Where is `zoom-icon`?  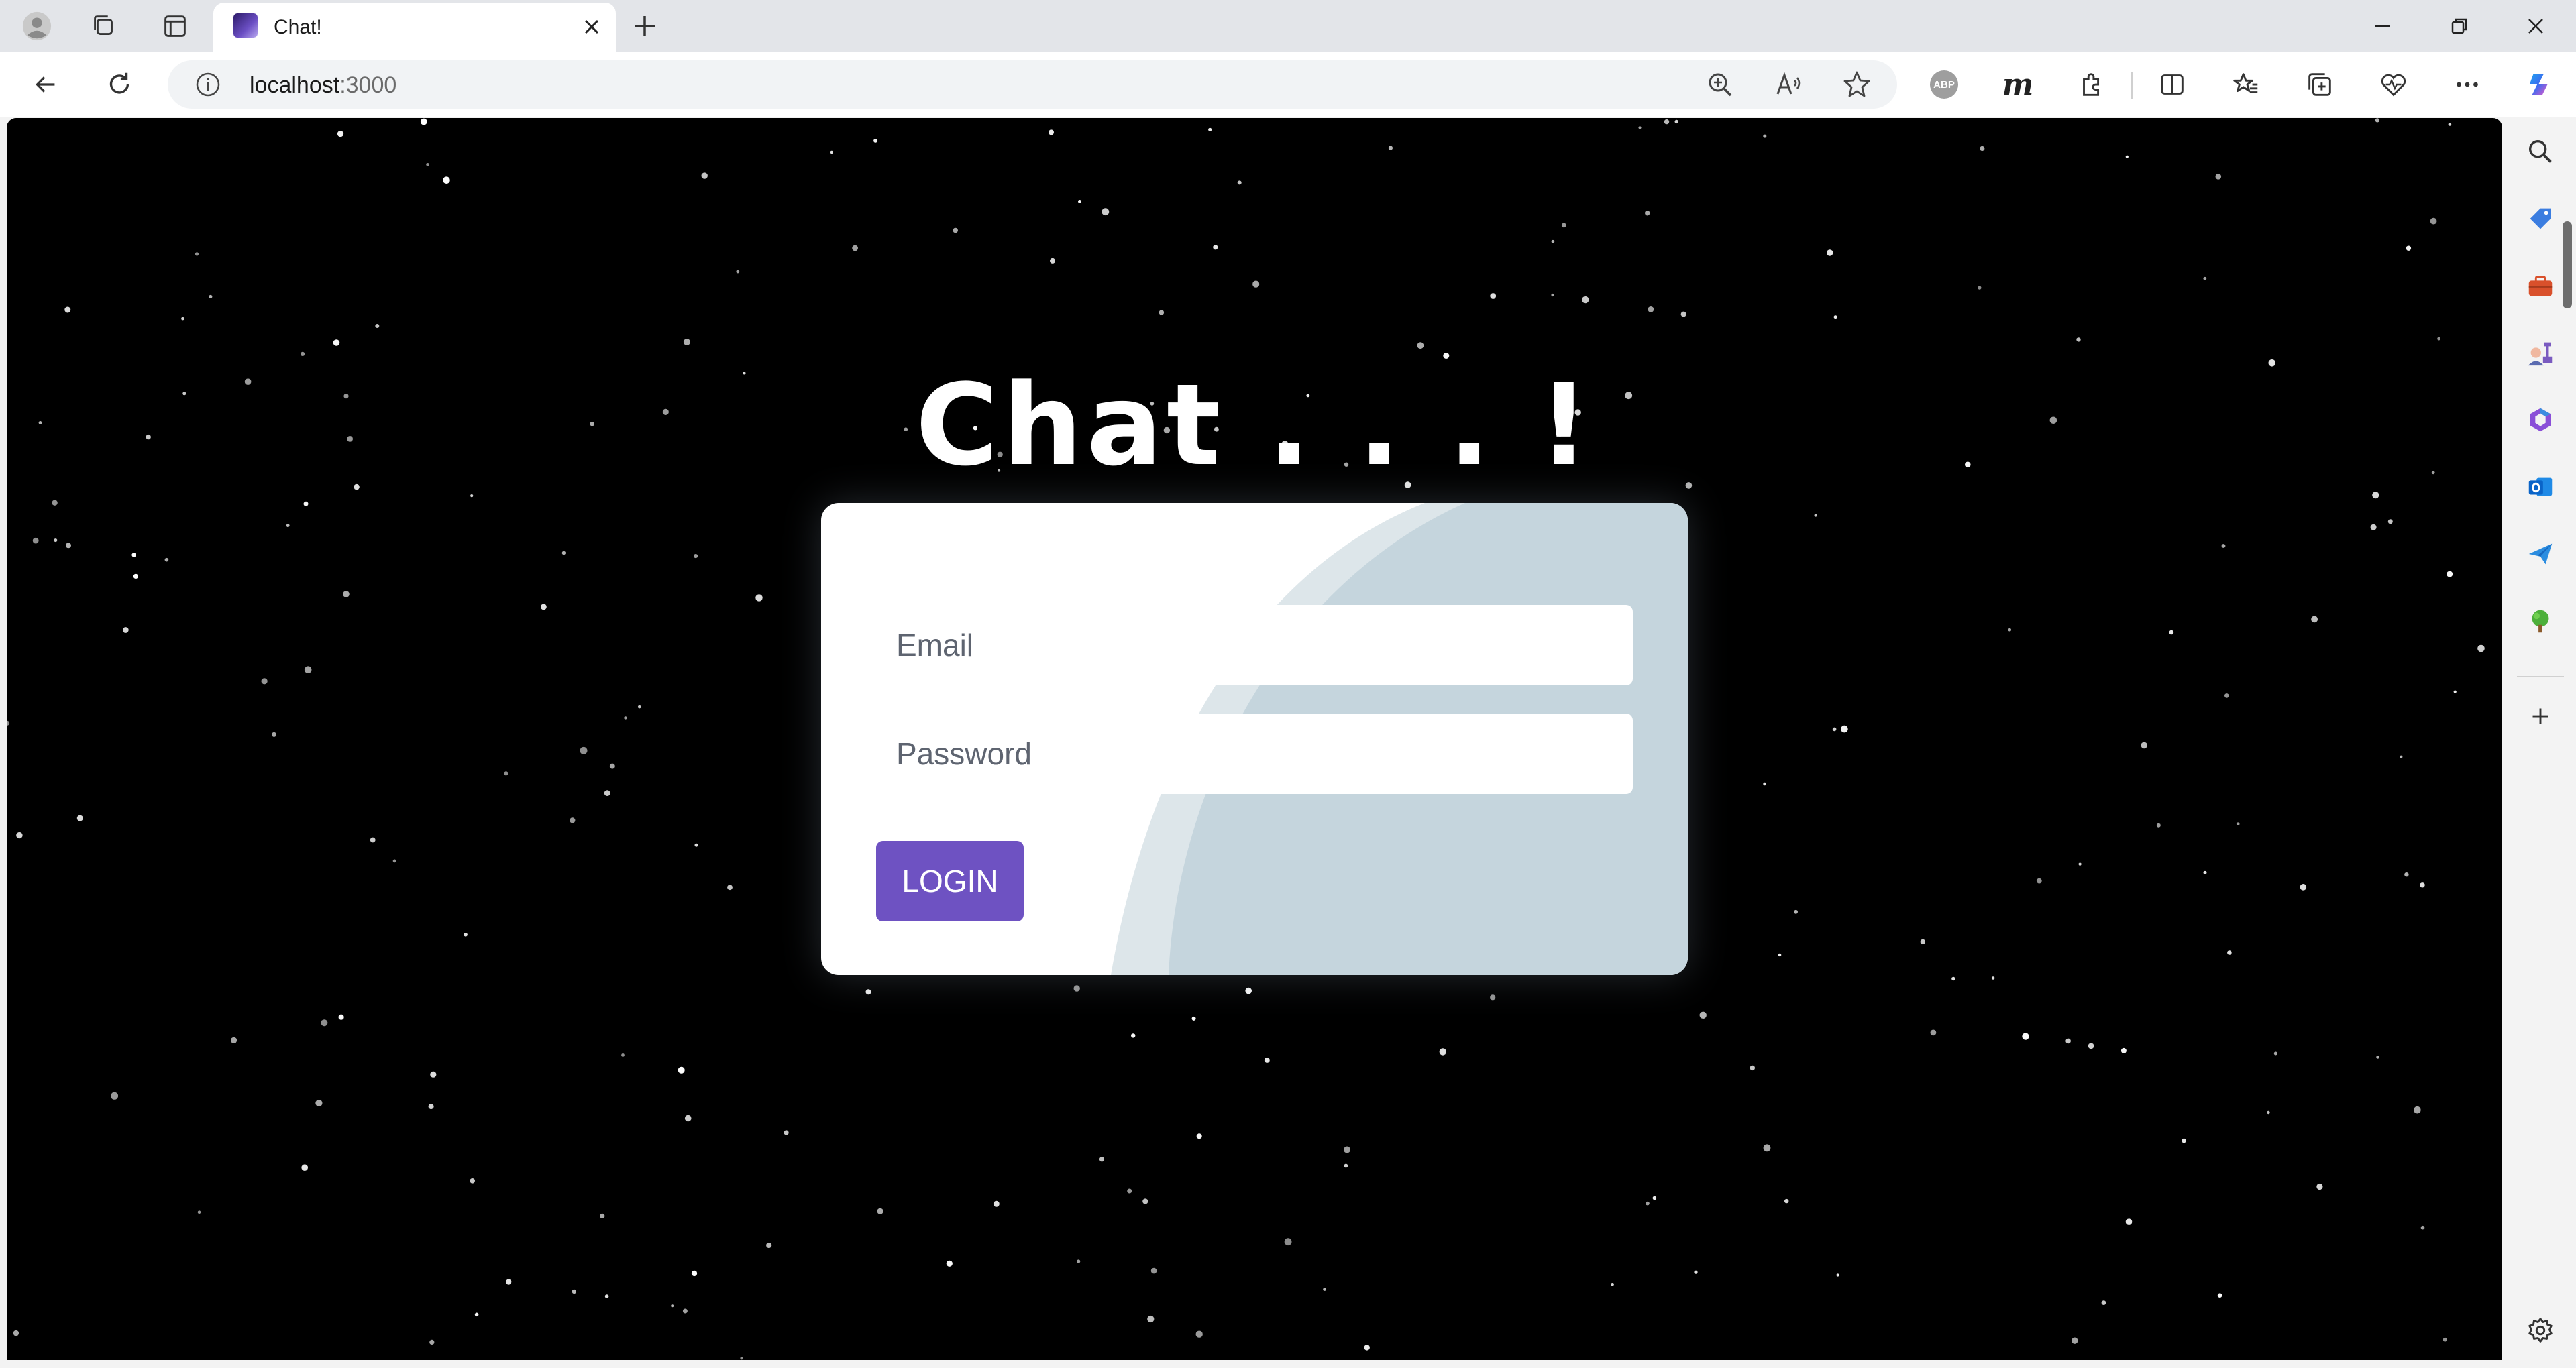 zoom-icon is located at coordinates (1720, 84).